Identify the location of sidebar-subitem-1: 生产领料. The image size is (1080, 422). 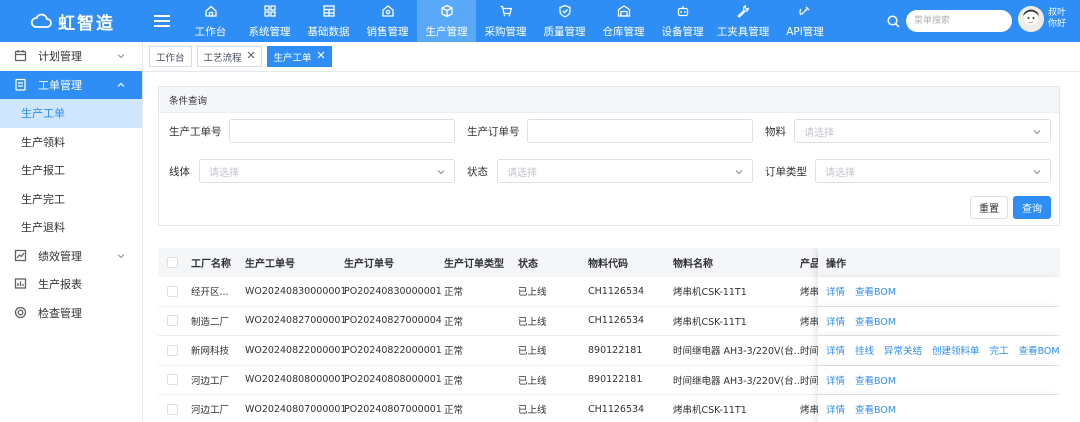
(71, 142).